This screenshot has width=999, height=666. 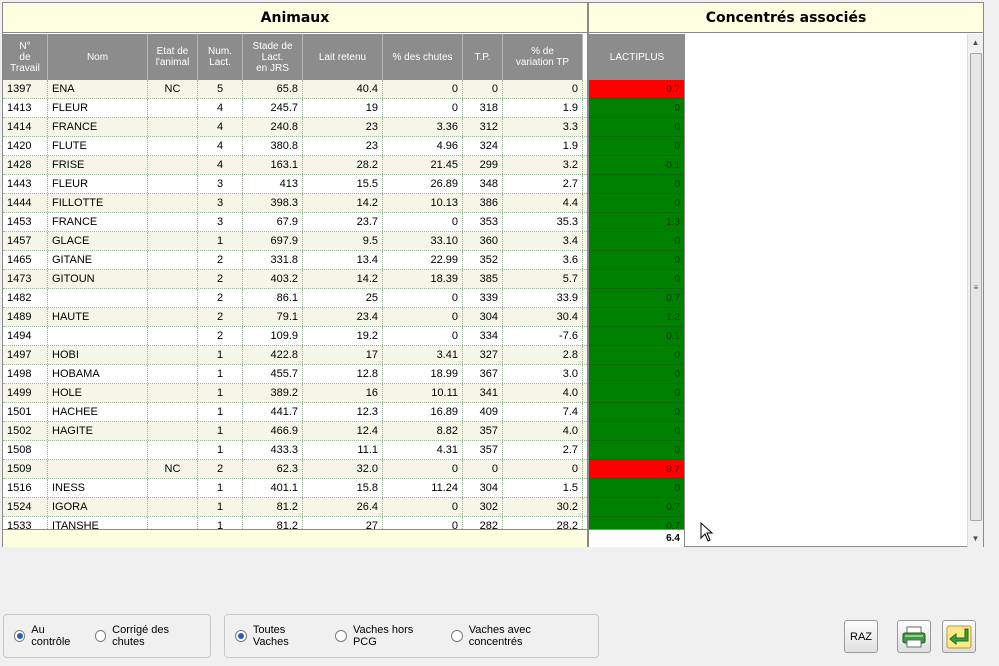 I want to click on col-stade-lact-cell: 62.3, so click(x=273, y=469).